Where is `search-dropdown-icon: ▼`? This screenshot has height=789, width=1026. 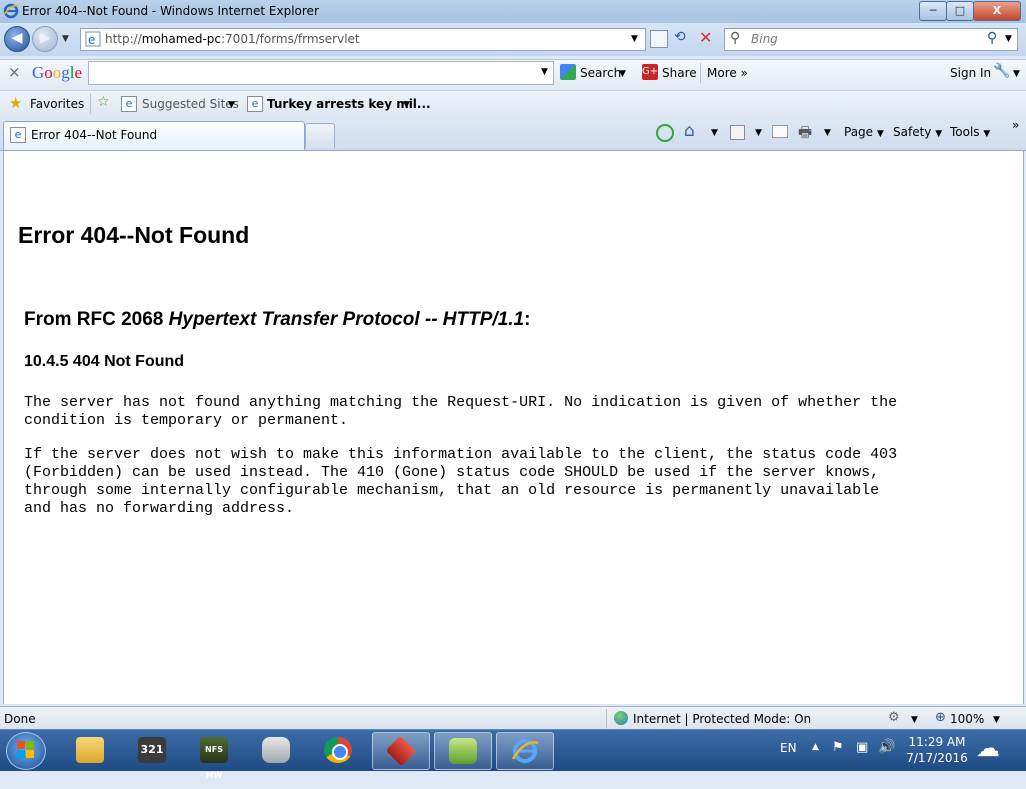
search-dropdown-icon: ▼ is located at coordinates (1008, 39).